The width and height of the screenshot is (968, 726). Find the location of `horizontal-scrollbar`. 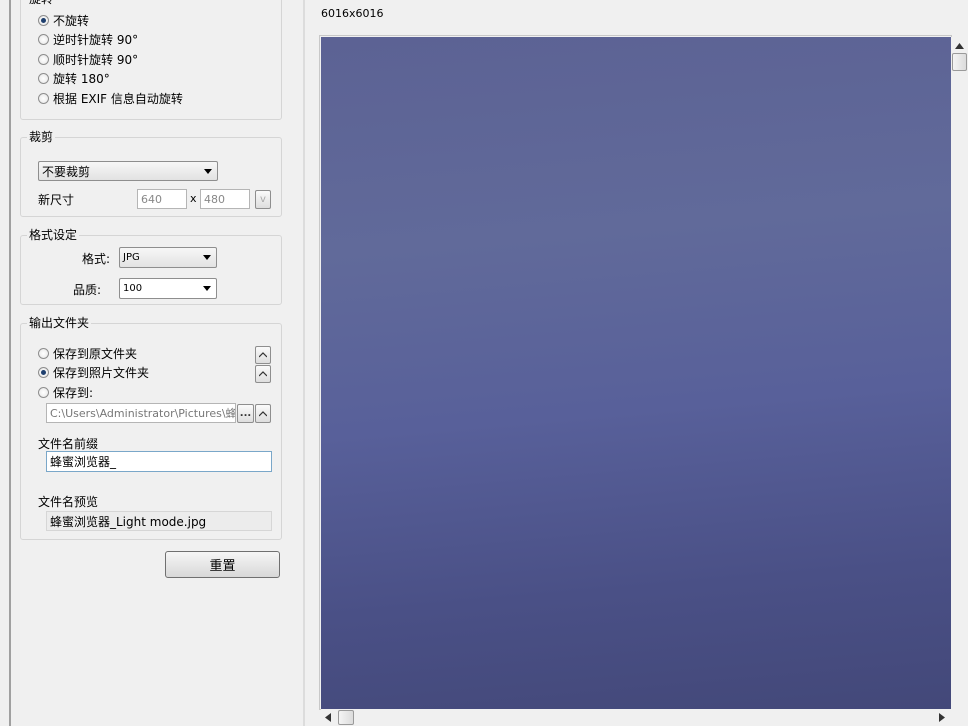

horizontal-scrollbar is located at coordinates (636, 717).